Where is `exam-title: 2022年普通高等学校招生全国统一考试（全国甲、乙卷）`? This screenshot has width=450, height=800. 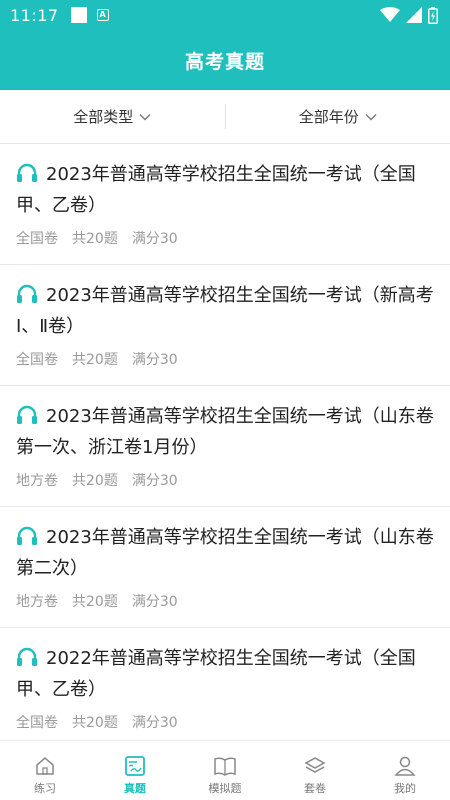 exam-title: 2022年普通高等学校招生全国统一考试（全国甲、乙卷） is located at coordinates (216, 673).